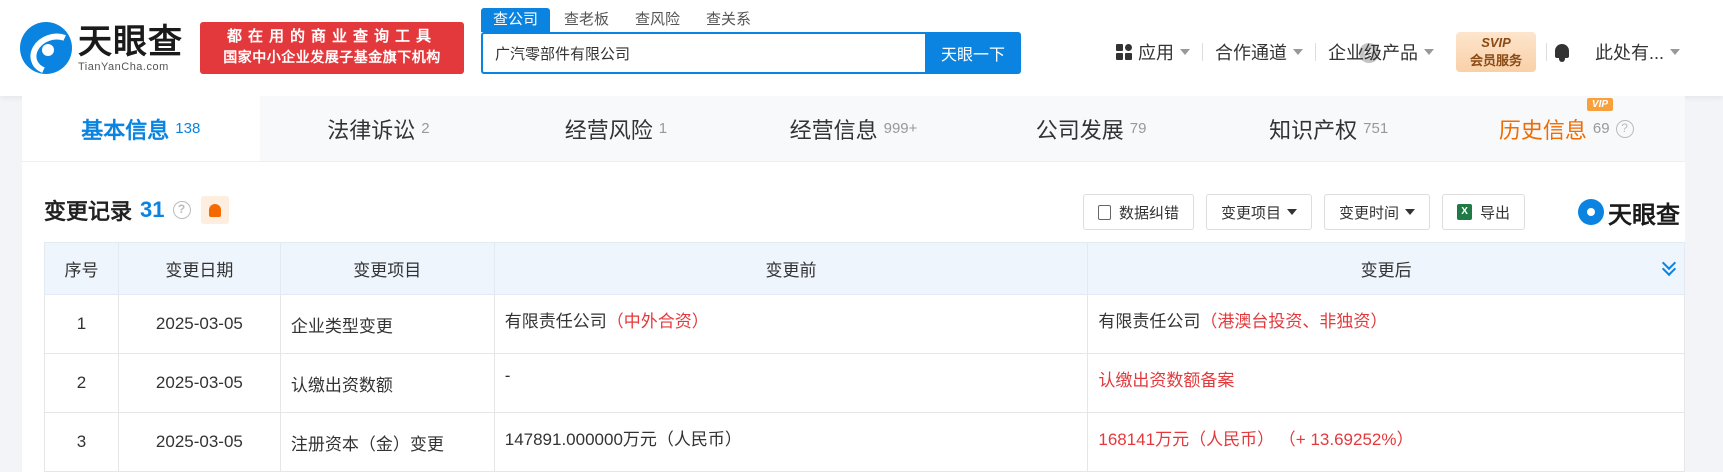 This screenshot has width=1723, height=472. What do you see at coordinates (81, 324) in the screenshot?
I see `cell-no: 1` at bounding box center [81, 324].